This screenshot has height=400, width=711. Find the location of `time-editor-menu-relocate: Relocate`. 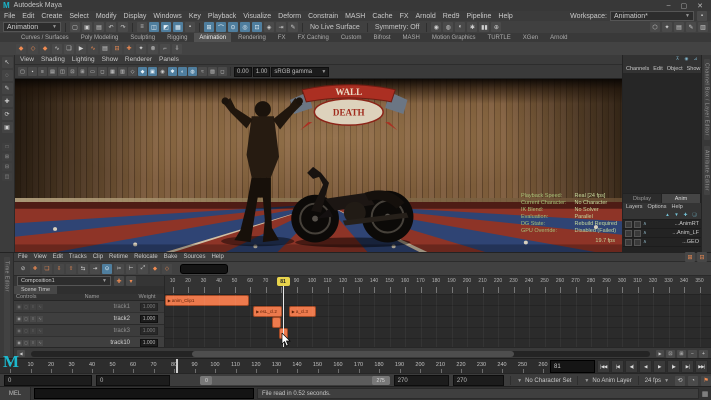

time-editor-menu-relocate: Relocate is located at coordinates (146, 257).